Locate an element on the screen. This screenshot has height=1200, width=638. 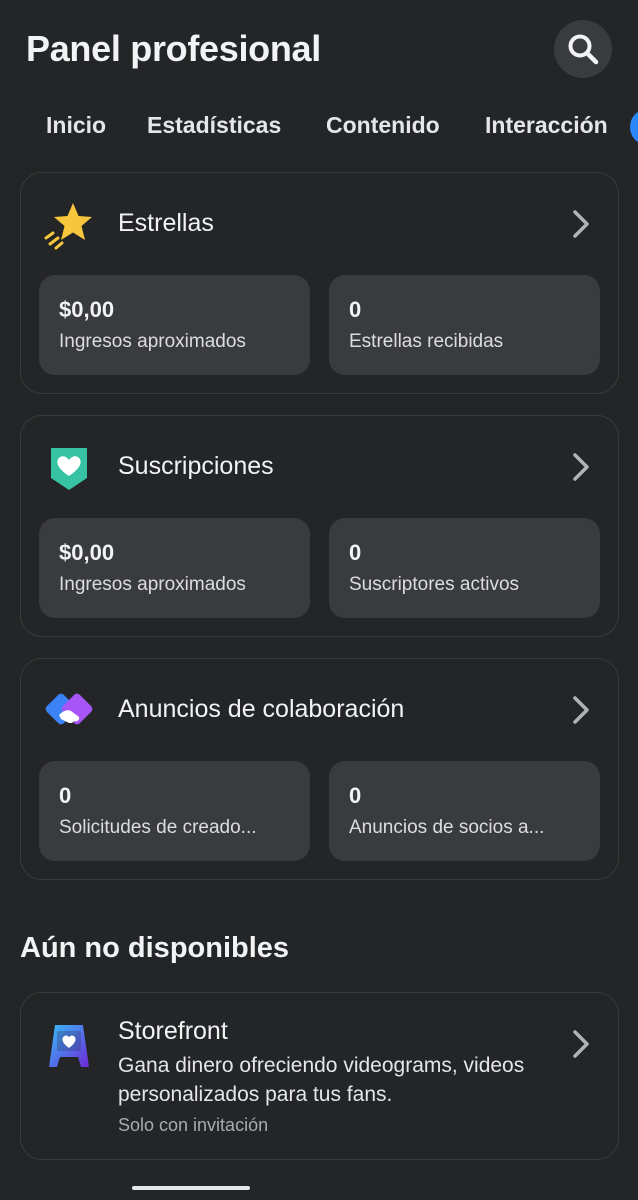
storefront-invite-note: Solo con invitación is located at coordinates (193, 1125).